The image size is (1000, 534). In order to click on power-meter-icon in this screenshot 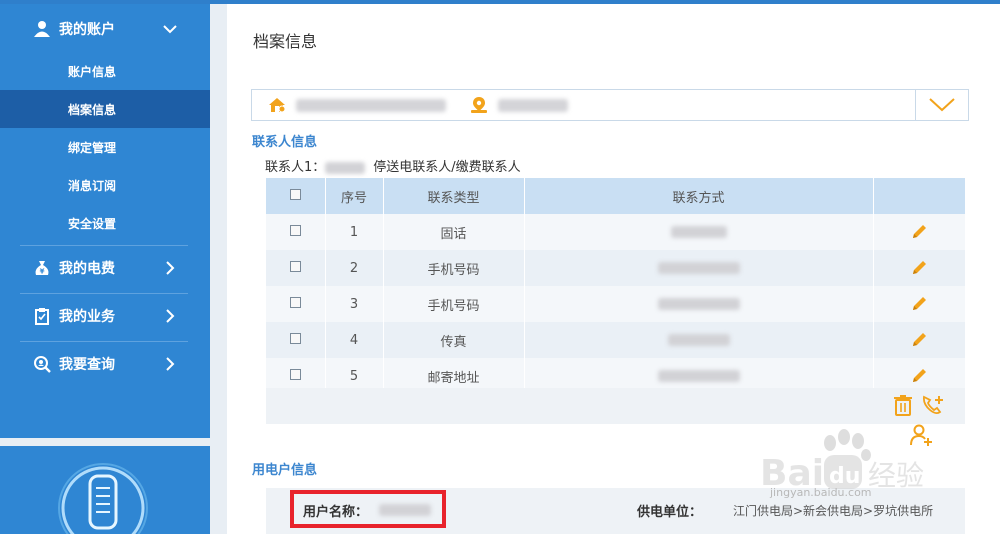, I will do `click(103, 498)`.